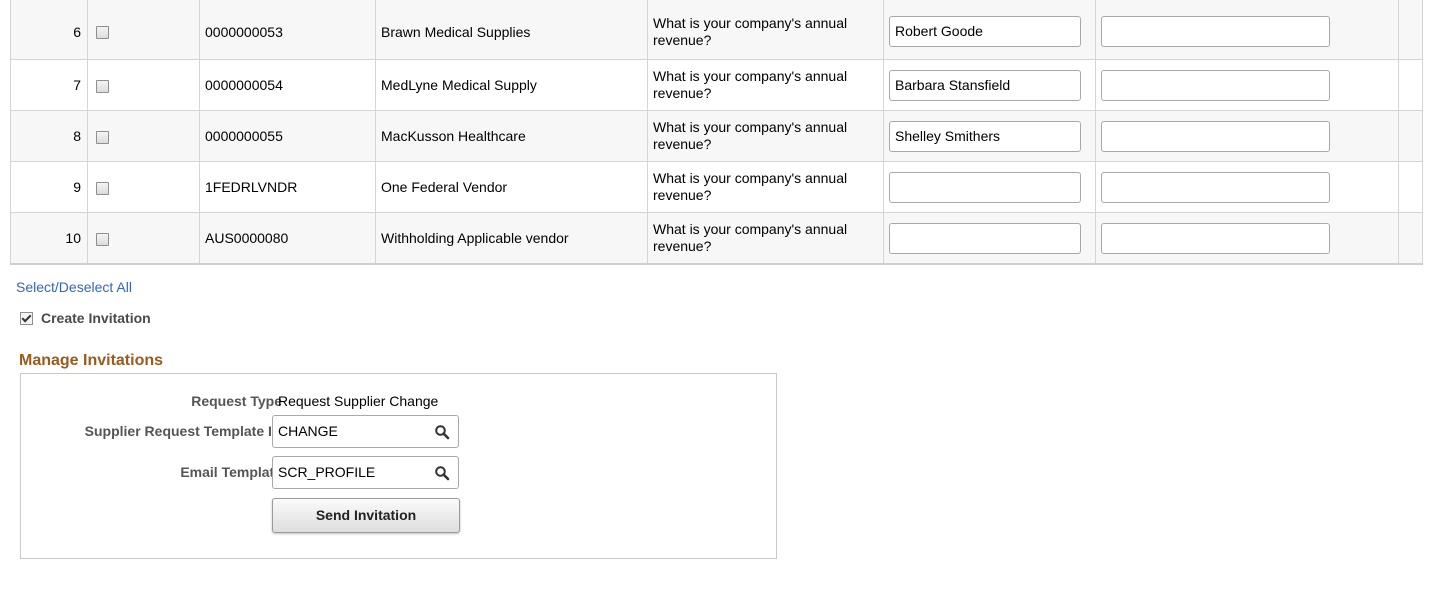 The height and width of the screenshot is (603, 1436). I want to click on supplier-id: 0000000053, so click(287, 30).